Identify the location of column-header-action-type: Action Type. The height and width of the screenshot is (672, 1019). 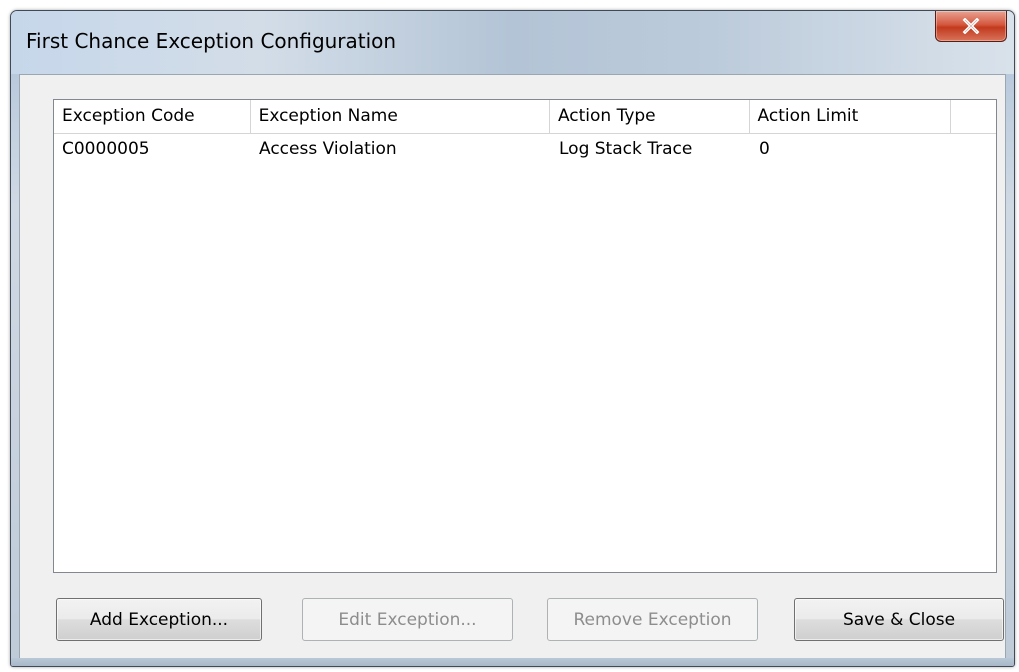
(650, 116).